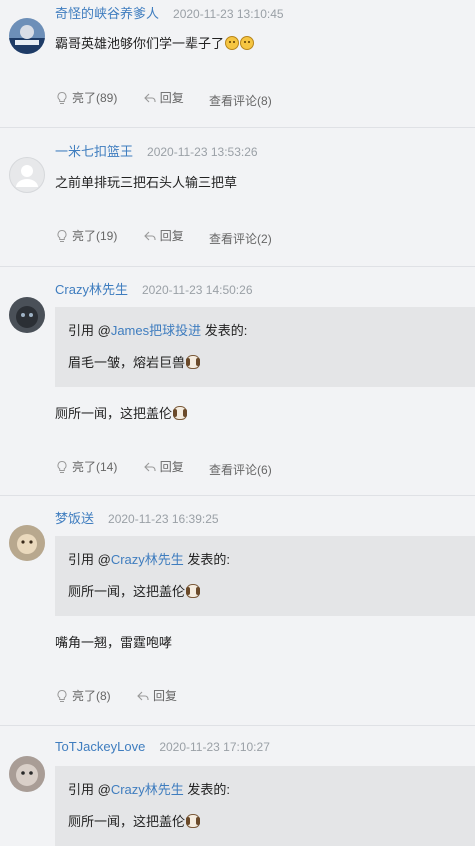 The image size is (475, 846). What do you see at coordinates (107, 13) in the screenshot?
I see `author-name: 奇怪的峡谷养爹人` at bounding box center [107, 13].